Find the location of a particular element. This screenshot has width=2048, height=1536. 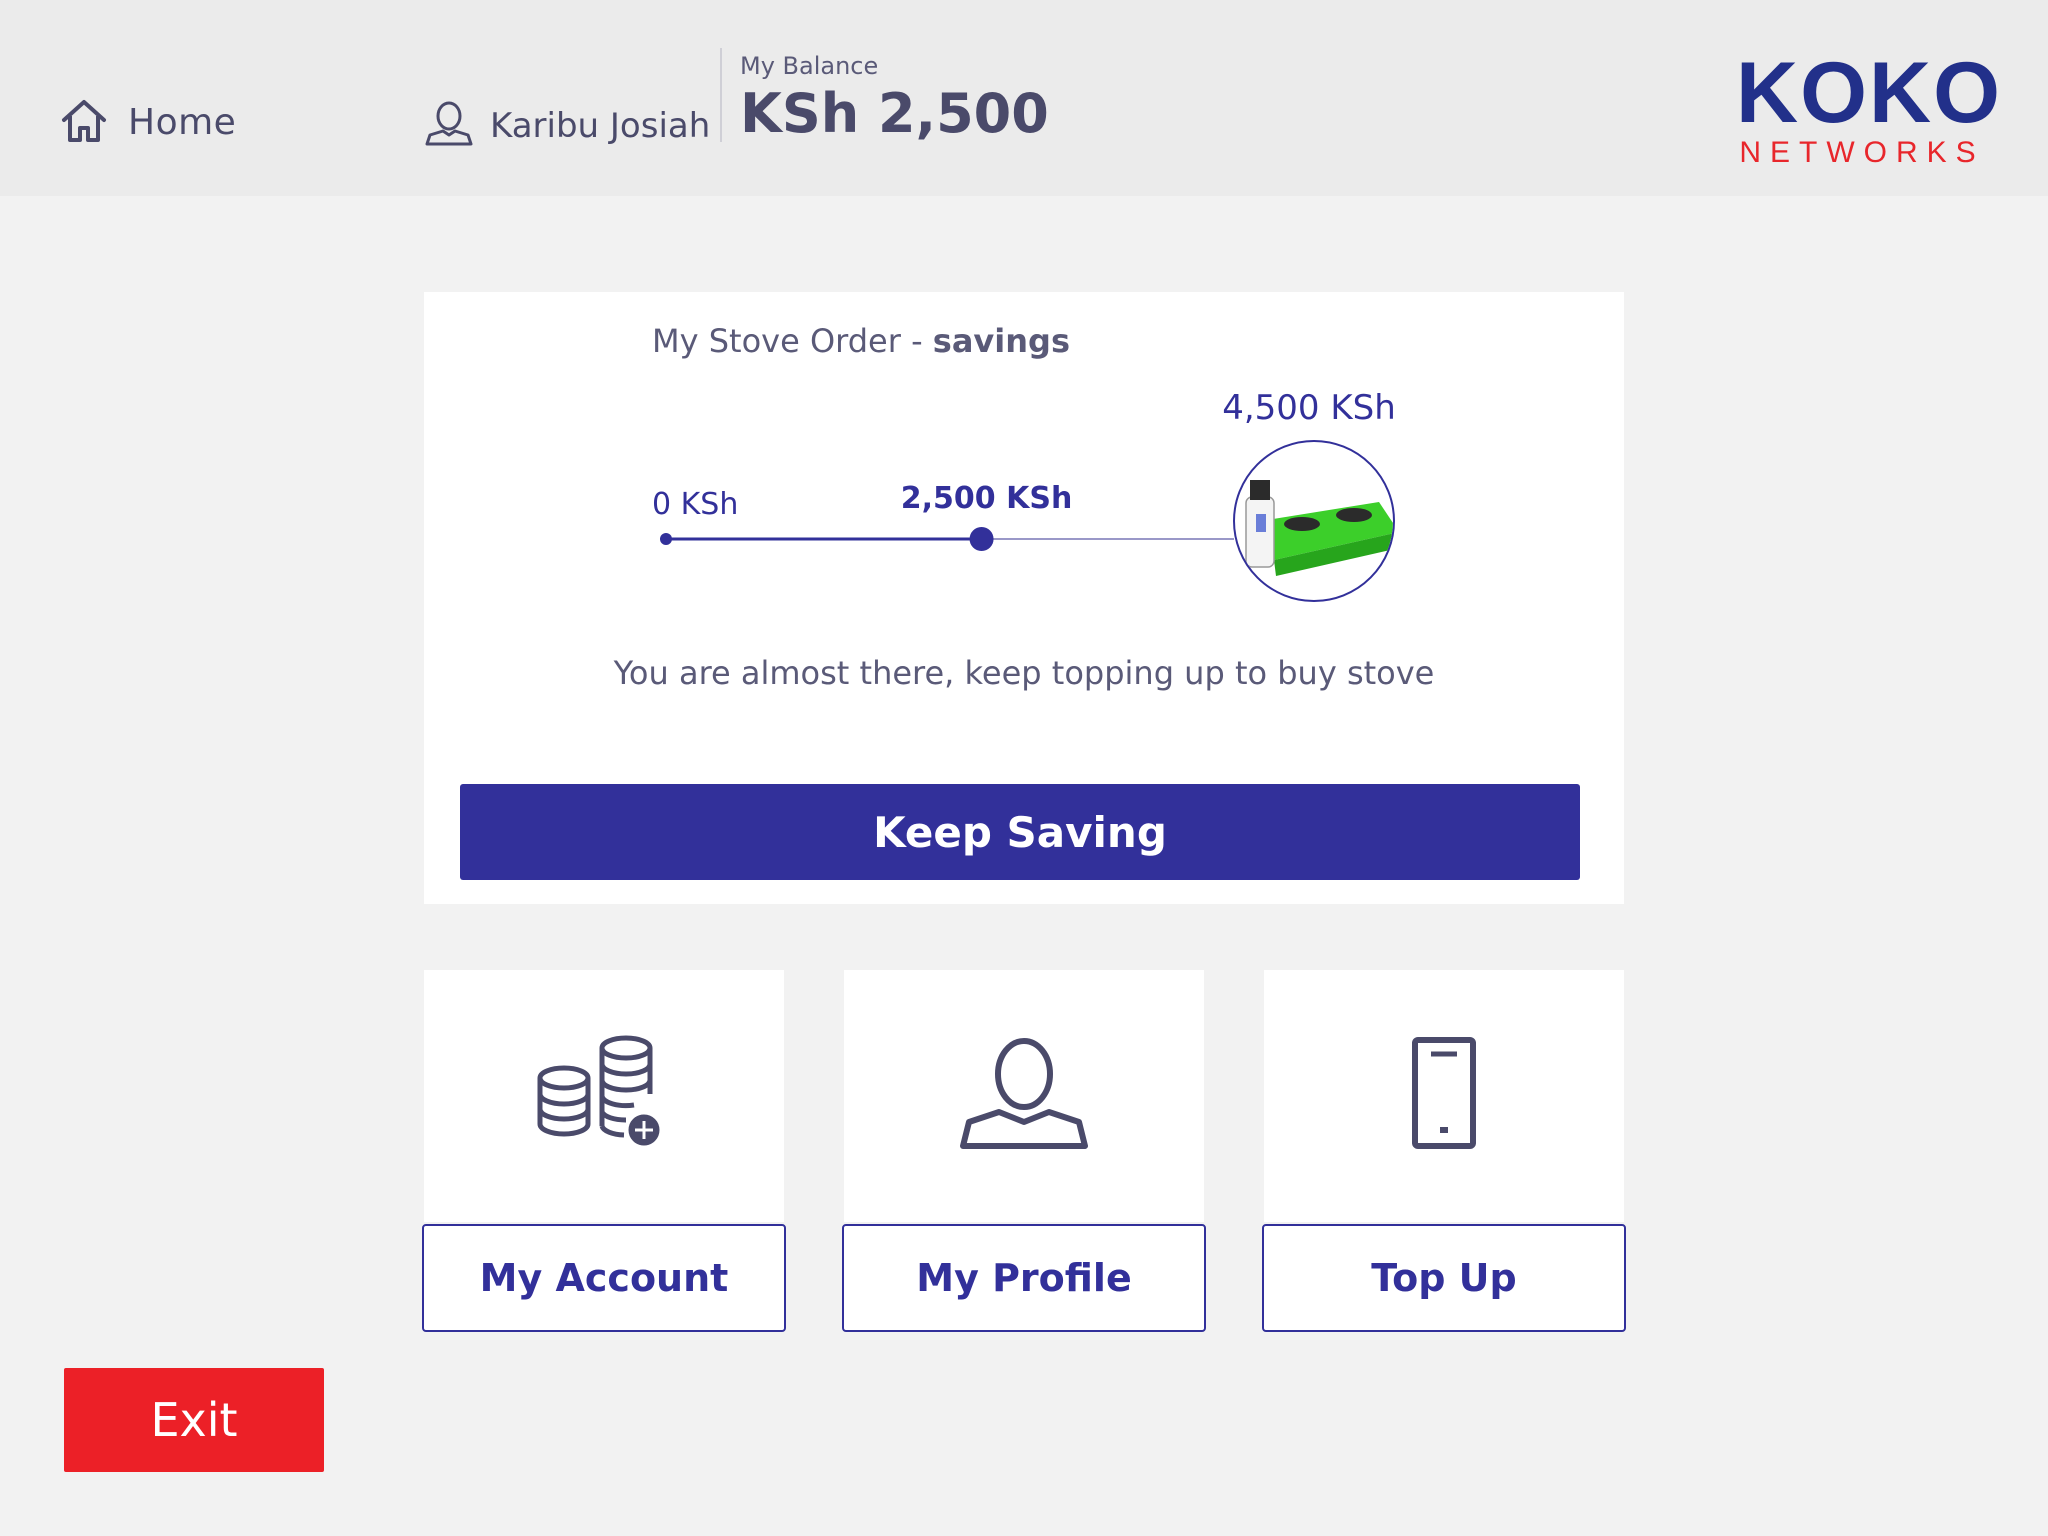

goal-amount-label: 4,500 KSh is located at coordinates (1309, 408).